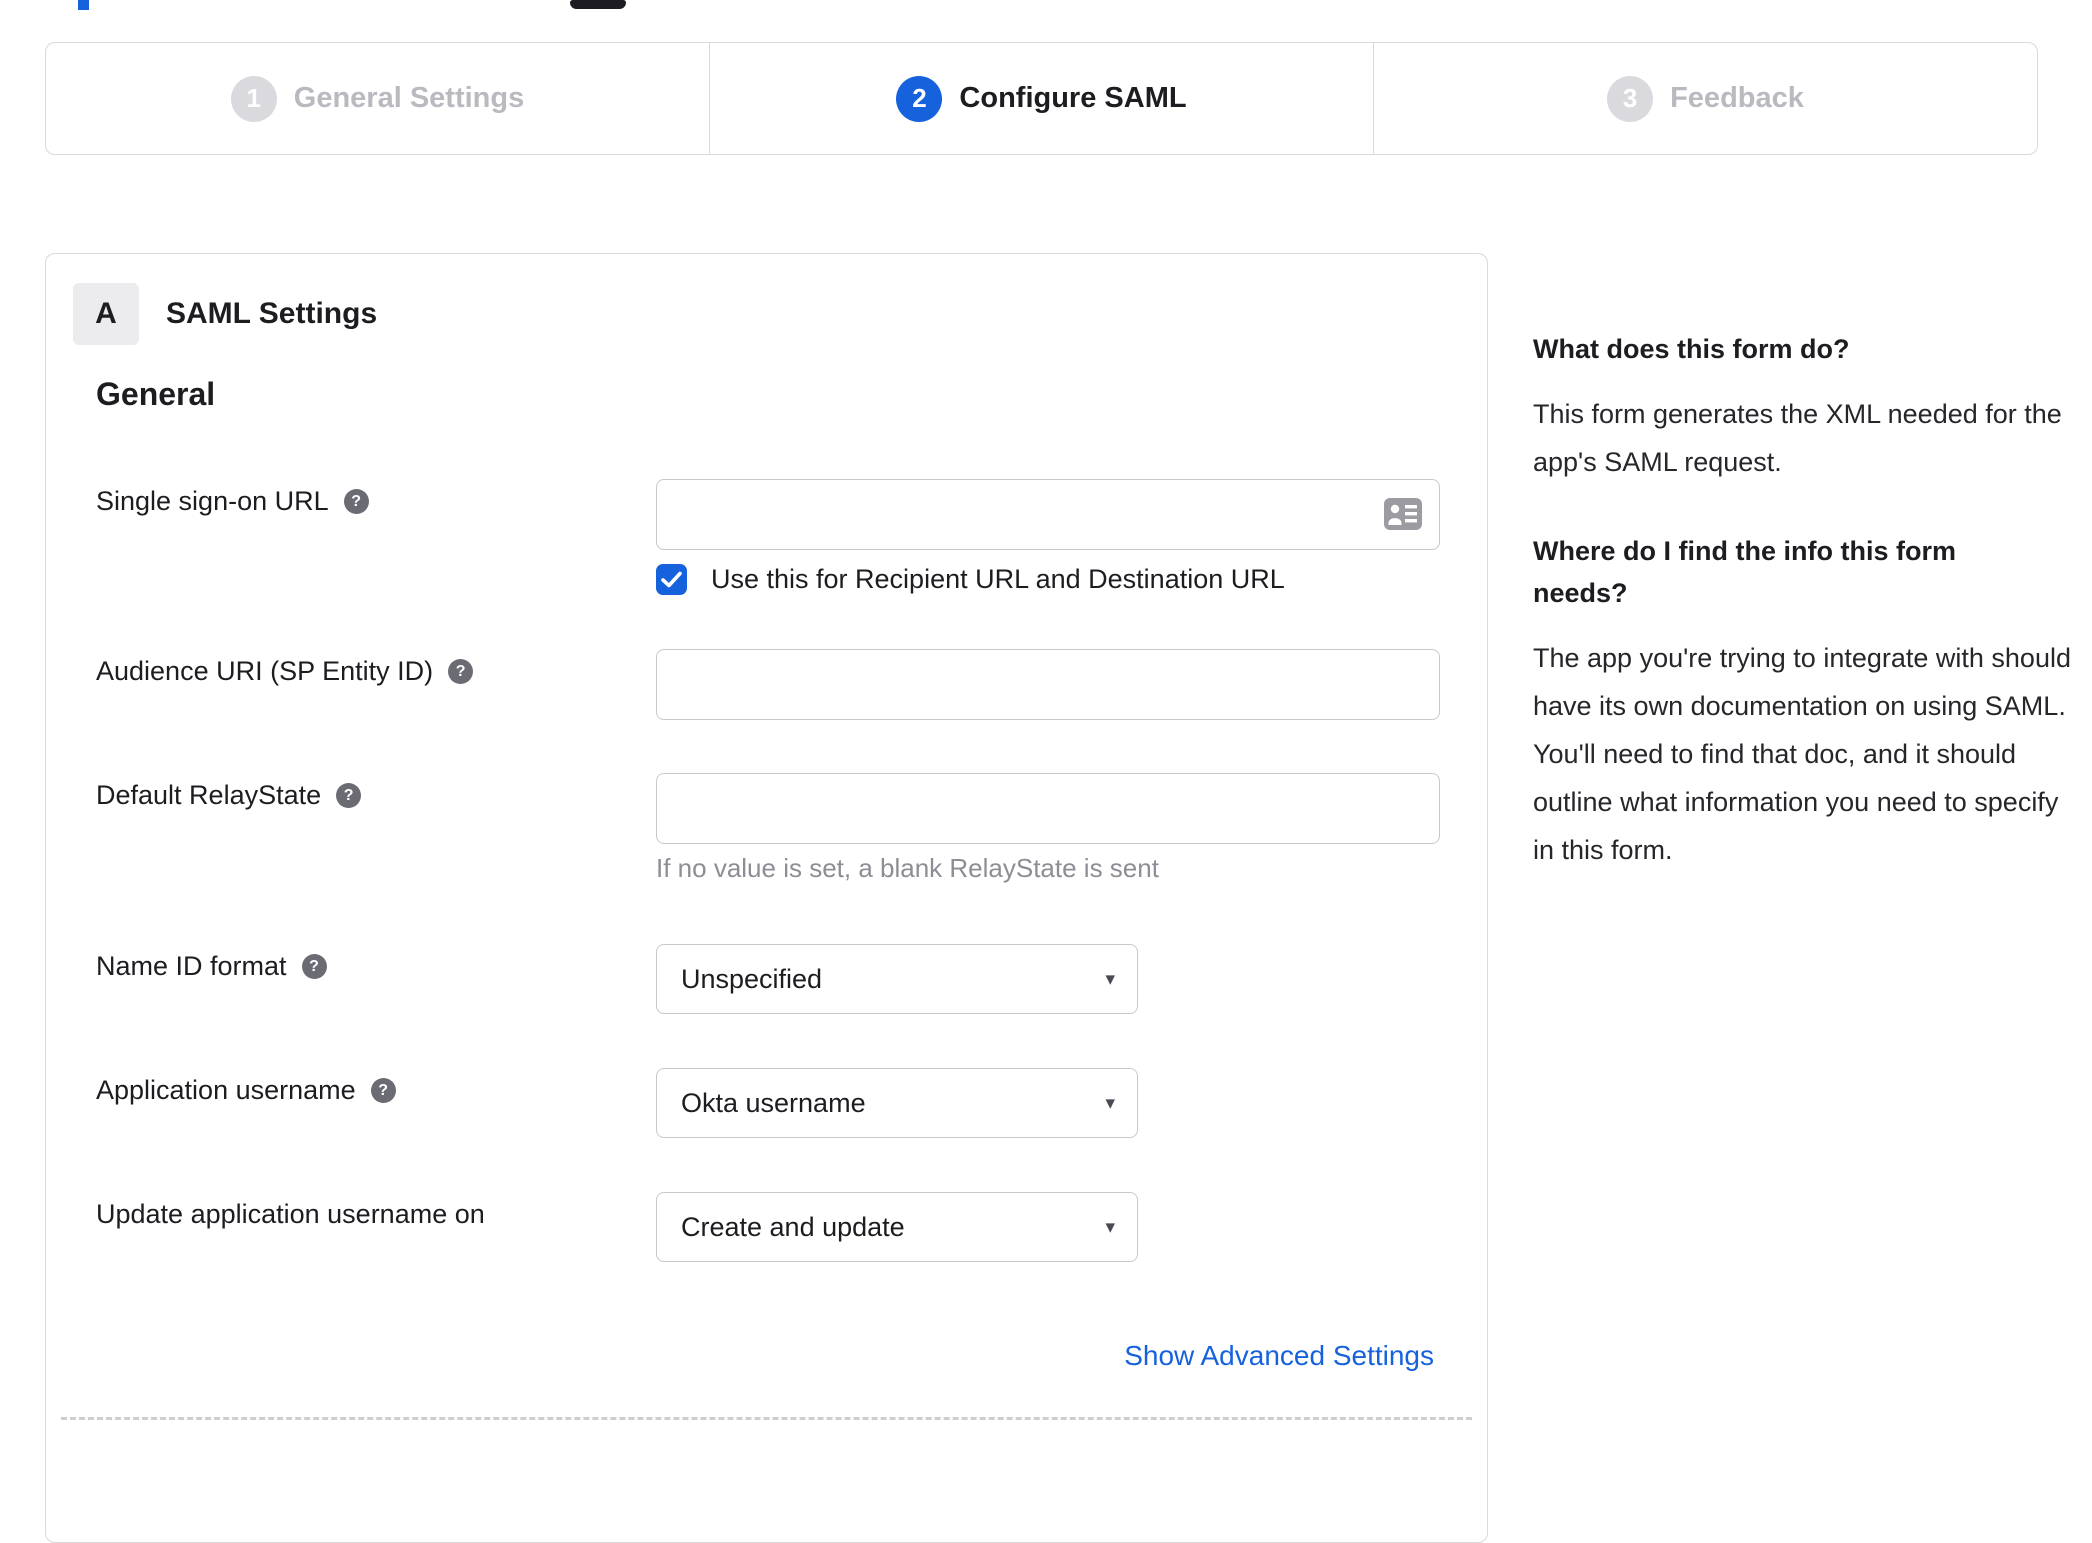 Image resolution: width=2092 pixels, height=1543 pixels. What do you see at coordinates (156, 394) in the screenshot?
I see `general-group-heading: General` at bounding box center [156, 394].